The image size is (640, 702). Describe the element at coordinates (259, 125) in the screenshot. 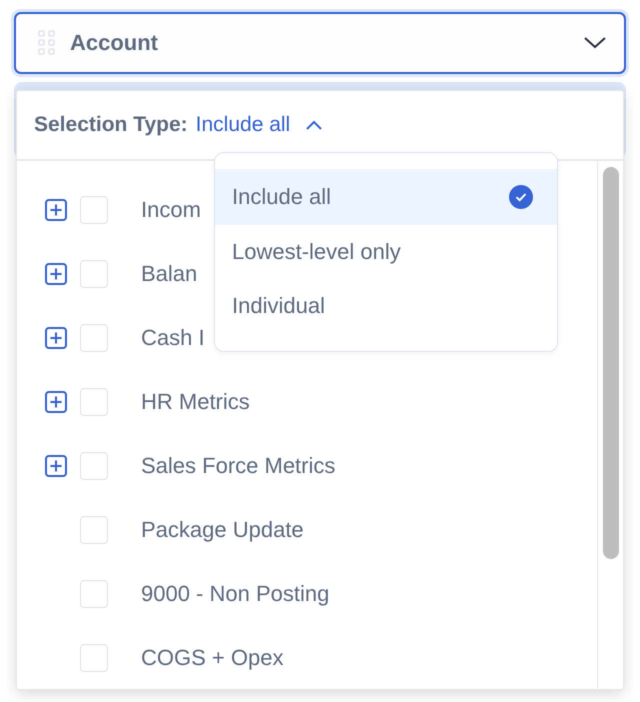

I see `selection-type-toggle: Include all` at that location.